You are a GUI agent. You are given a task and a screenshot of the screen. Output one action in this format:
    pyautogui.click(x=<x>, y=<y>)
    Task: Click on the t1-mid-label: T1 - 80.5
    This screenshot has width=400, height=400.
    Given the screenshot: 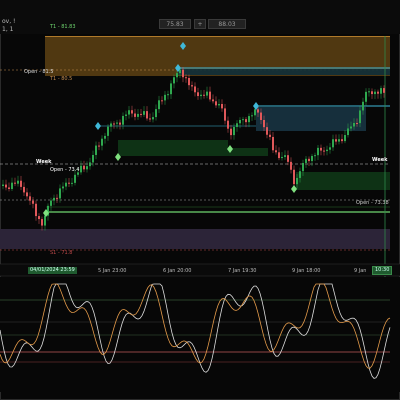 What is the action you would take?
    pyautogui.click(x=61, y=79)
    